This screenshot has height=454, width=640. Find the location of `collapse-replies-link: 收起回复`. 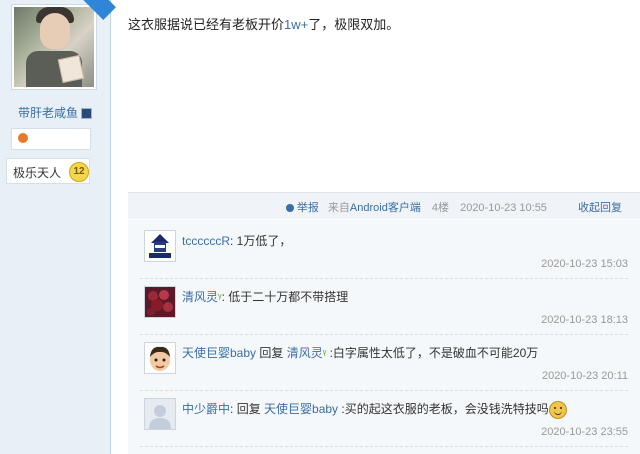

collapse-replies-link: 收起回复 is located at coordinates (600, 208).